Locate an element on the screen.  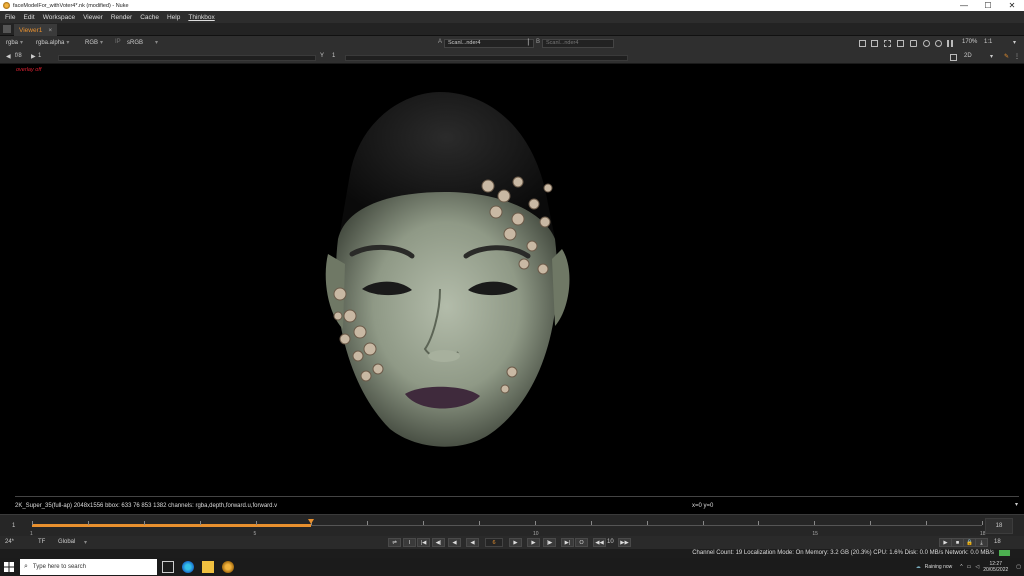
wipe-icon is located at coordinates (887, 43).